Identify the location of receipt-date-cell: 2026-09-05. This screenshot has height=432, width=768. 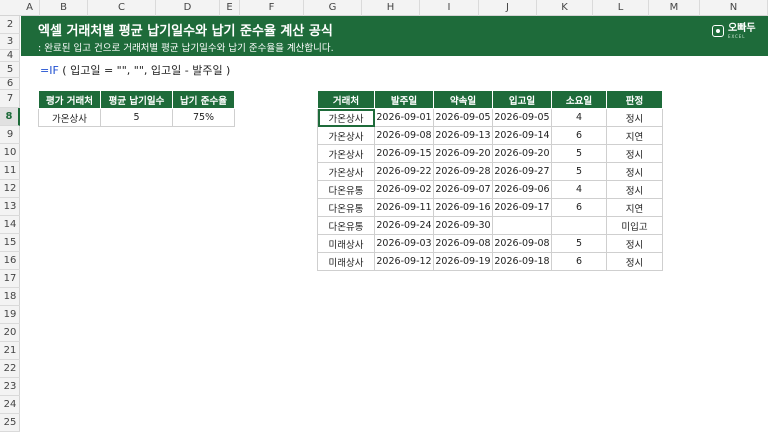
(522, 117).